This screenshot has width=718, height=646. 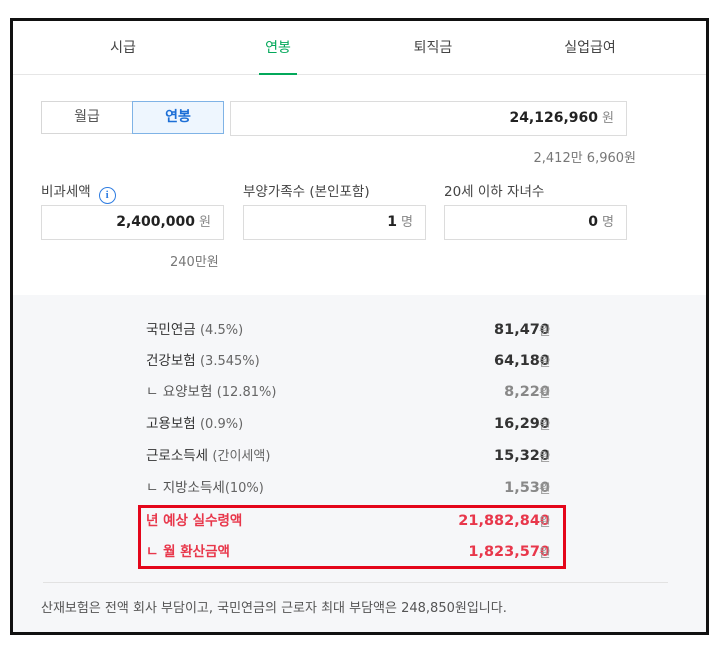 I want to click on highlight-annotation-box, so click(x=352, y=537).